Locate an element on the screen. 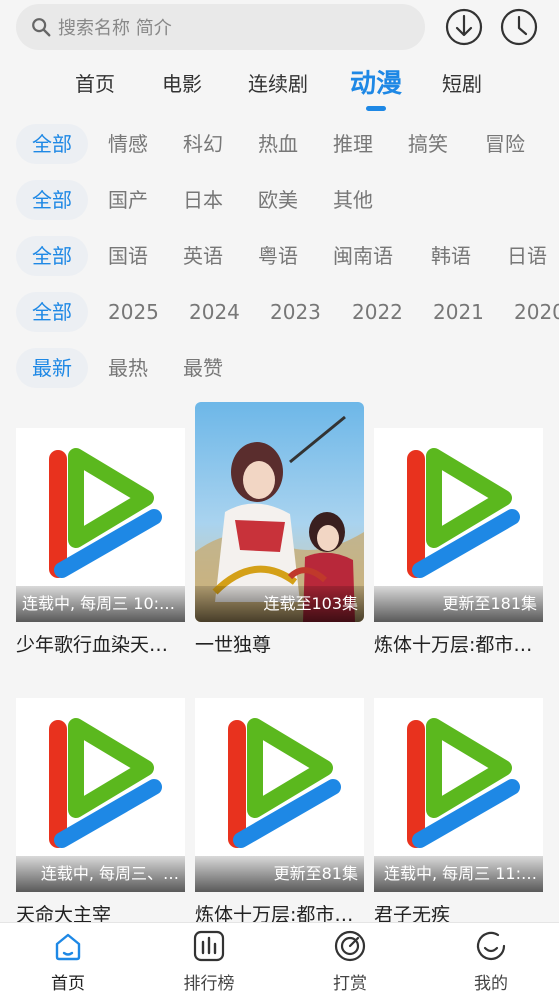 Image resolution: width=559 pixels, height=995 pixels. filter-chip: 冒险 is located at coordinates (505, 144).